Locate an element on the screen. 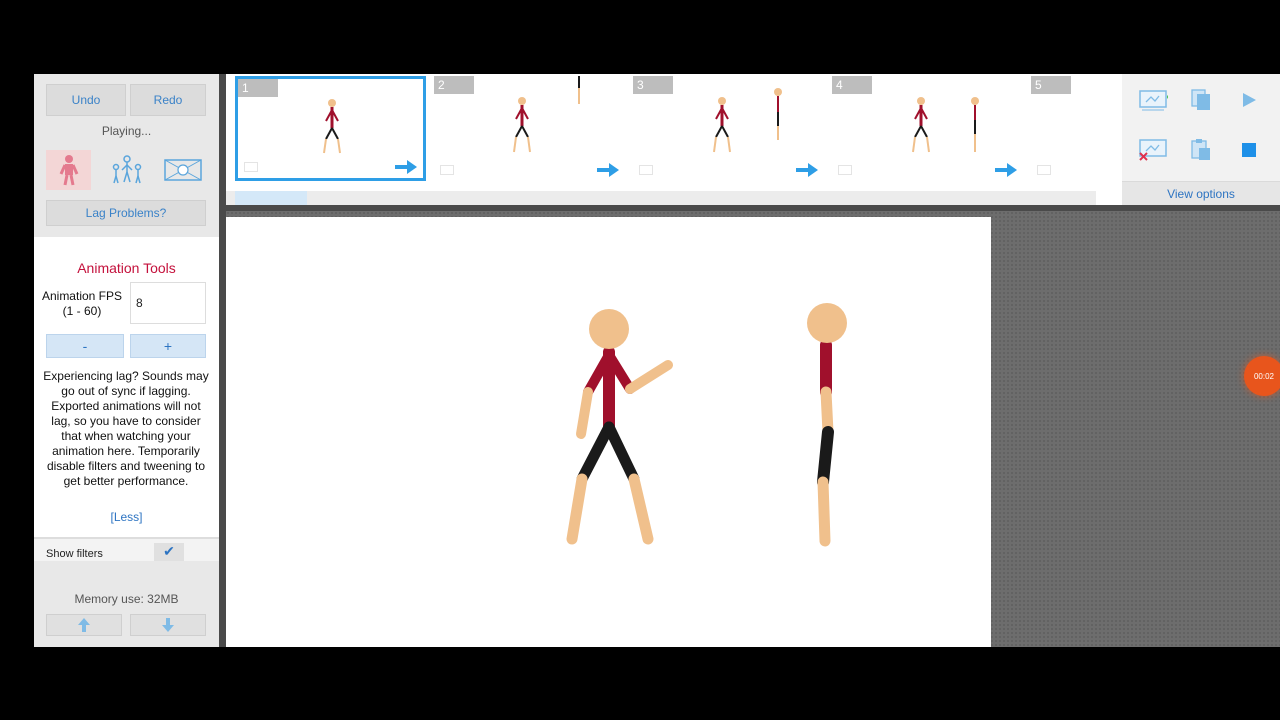  single-figure-icon is located at coordinates (68, 170).